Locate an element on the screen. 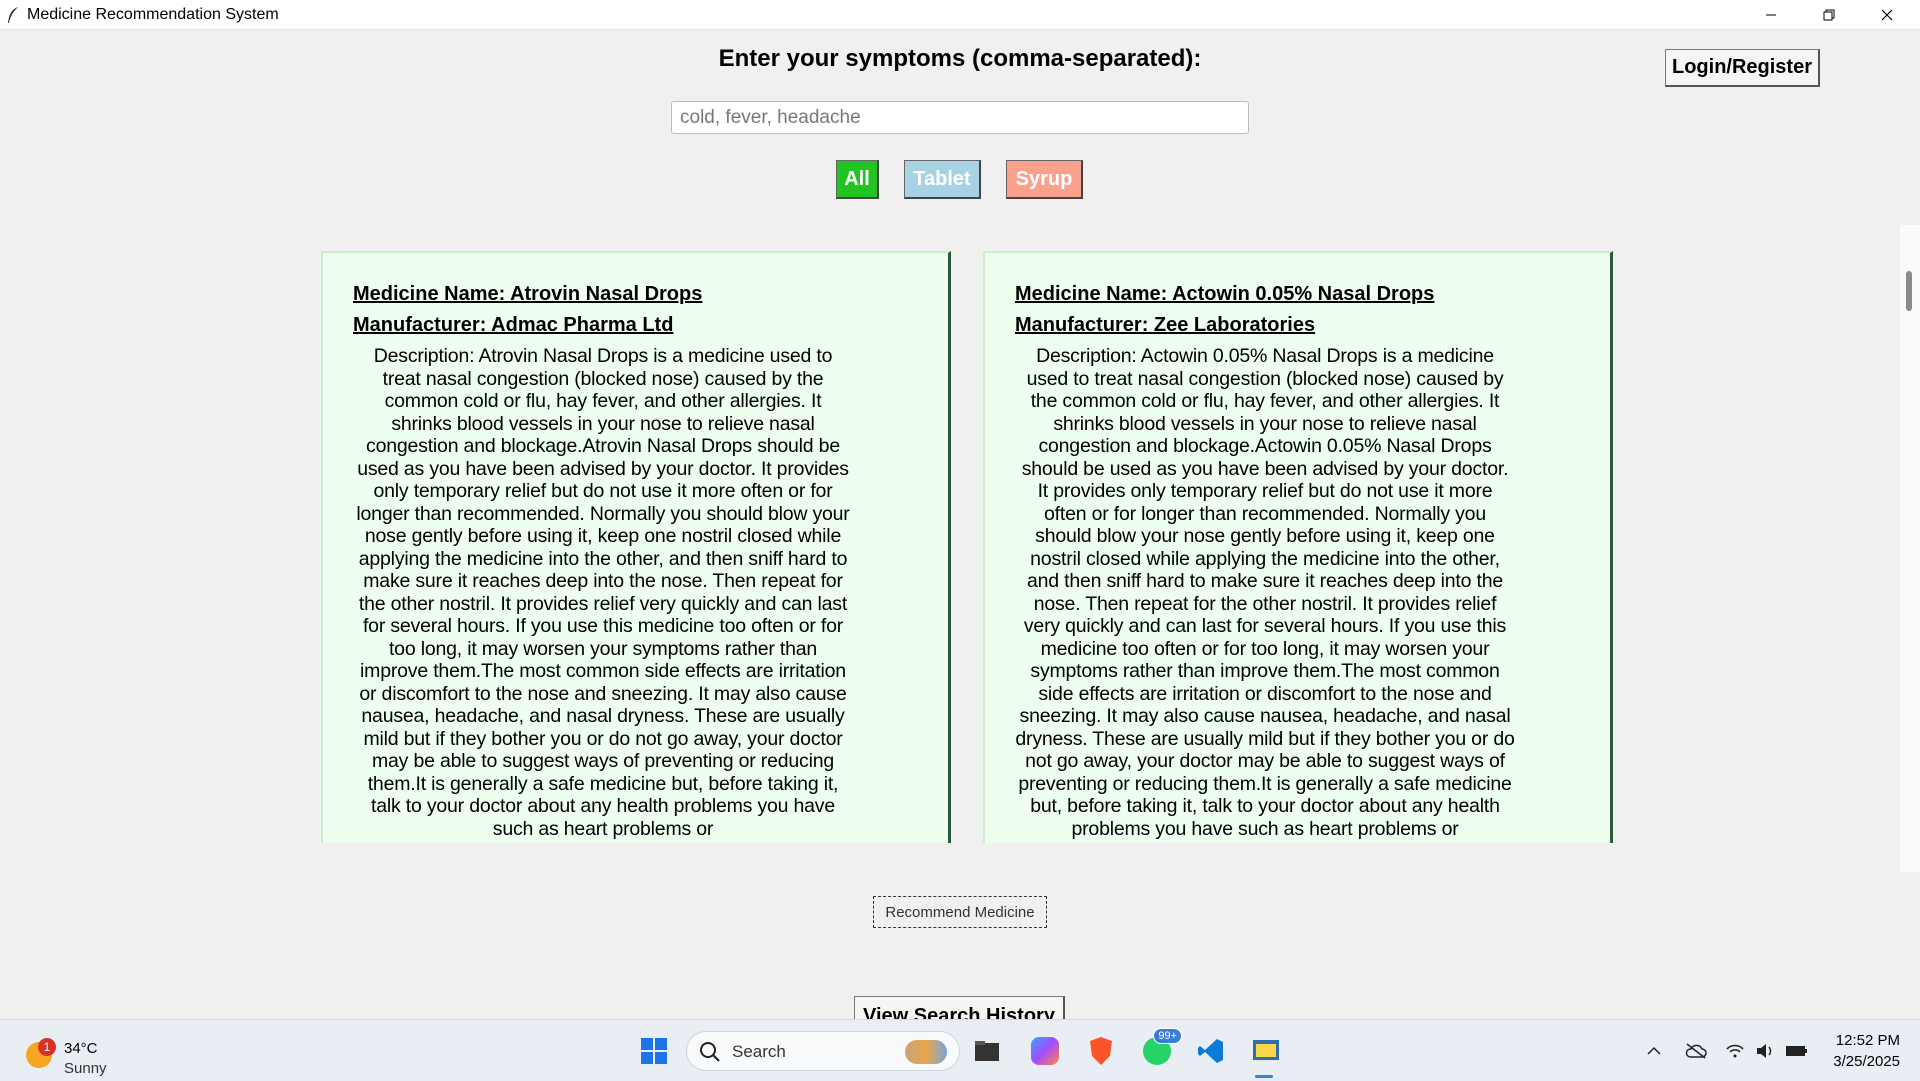  restore-icon is located at coordinates (1829, 14).